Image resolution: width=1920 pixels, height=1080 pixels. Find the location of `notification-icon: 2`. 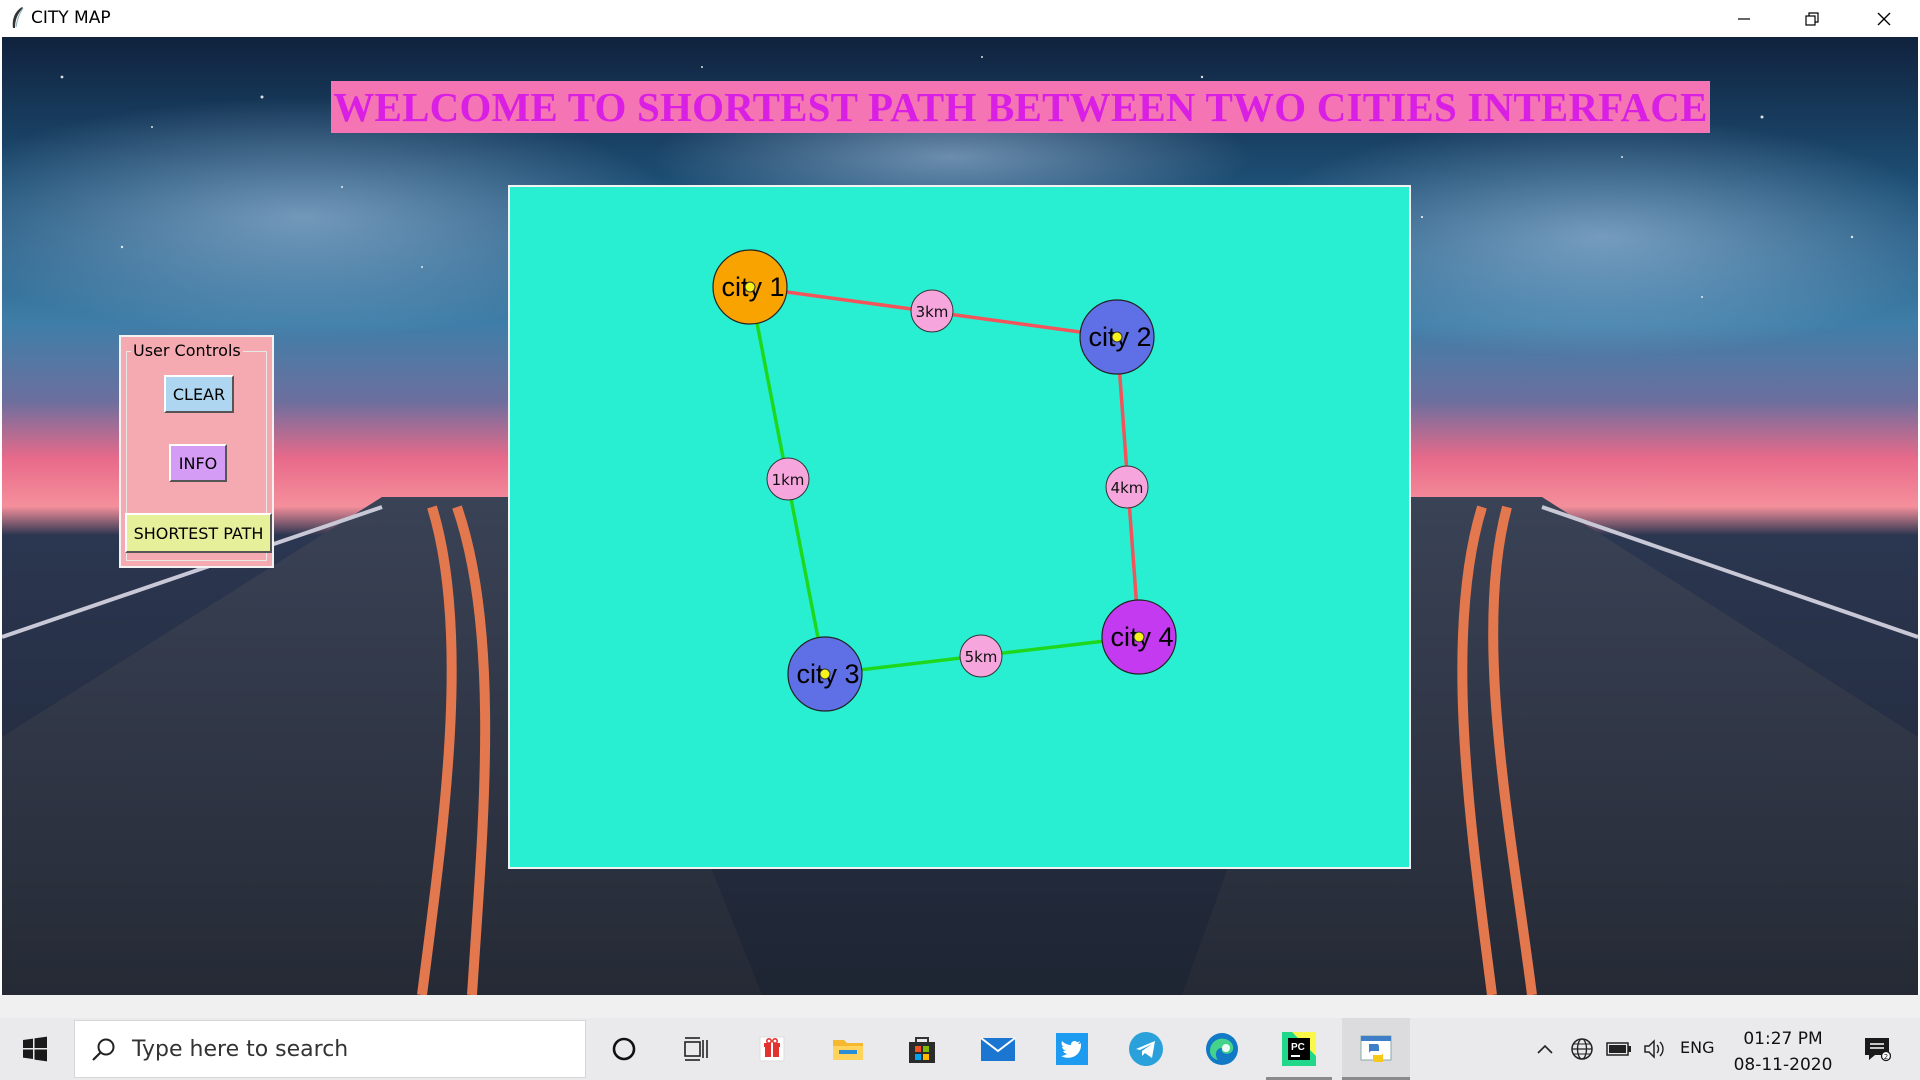

notification-icon: 2 is located at coordinates (1878, 1050).